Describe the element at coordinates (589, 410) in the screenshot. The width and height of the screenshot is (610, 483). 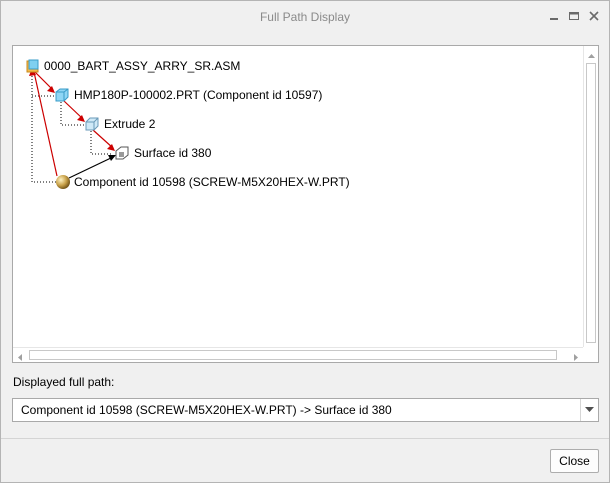
I see `chevron-down-icon` at that location.